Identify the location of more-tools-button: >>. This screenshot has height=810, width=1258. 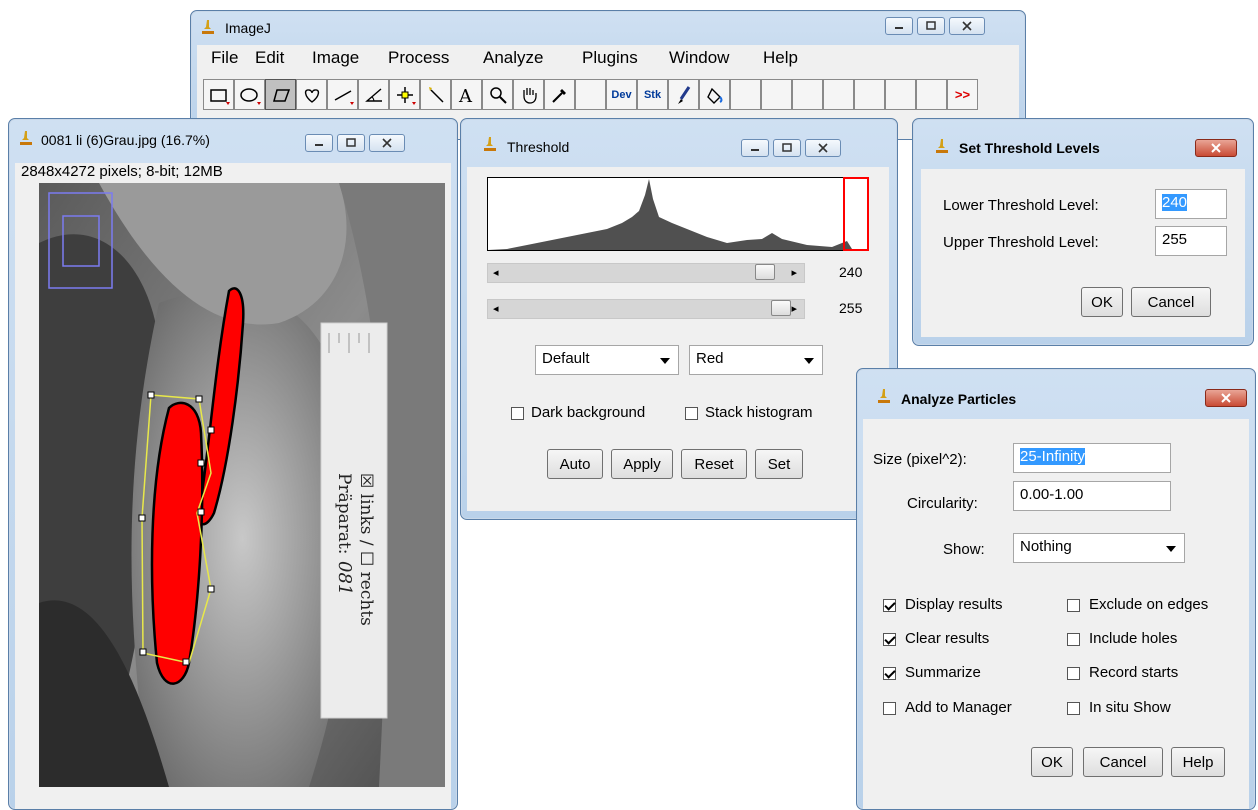
(962, 94).